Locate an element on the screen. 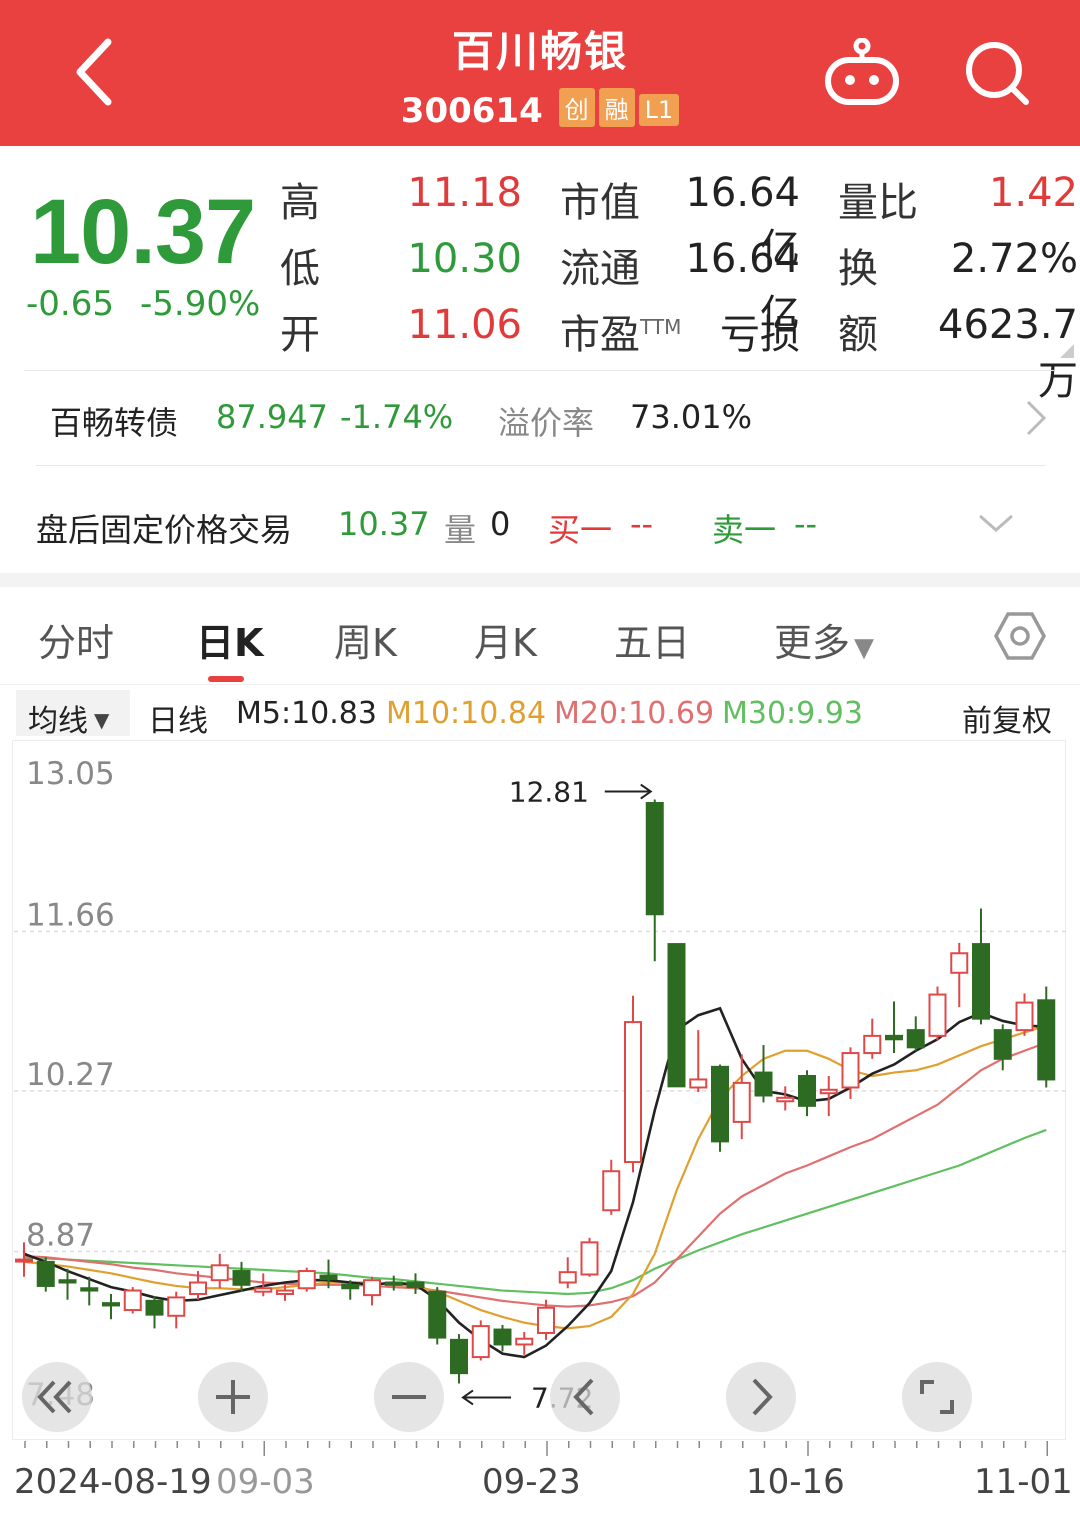 The height and width of the screenshot is (1531, 1080). y-tick-label: 13.05 is located at coordinates (70, 774).